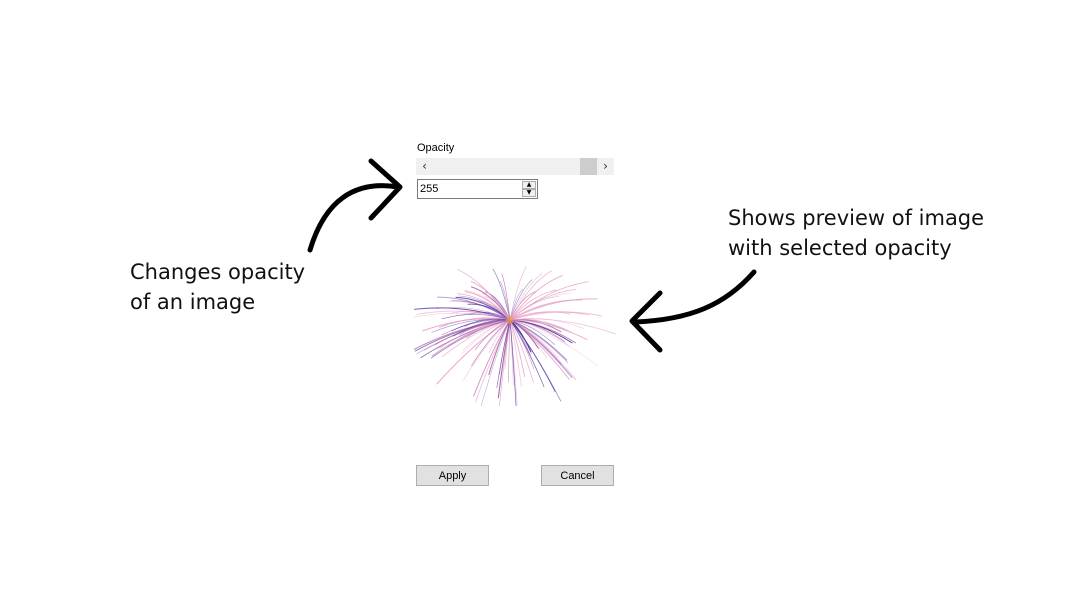 The width and height of the screenshot is (1080, 600). What do you see at coordinates (529, 193) in the screenshot?
I see `caret-down-icon: ▼` at bounding box center [529, 193].